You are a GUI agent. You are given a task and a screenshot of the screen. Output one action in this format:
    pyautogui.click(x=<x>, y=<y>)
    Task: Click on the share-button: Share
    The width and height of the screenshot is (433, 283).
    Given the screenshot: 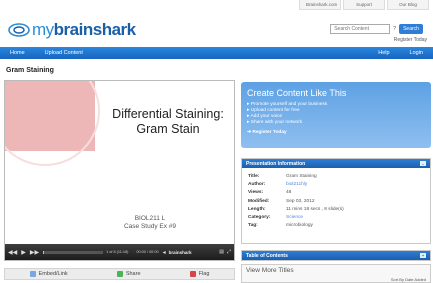 What is the action you would take?
    pyautogui.click(x=128, y=274)
    